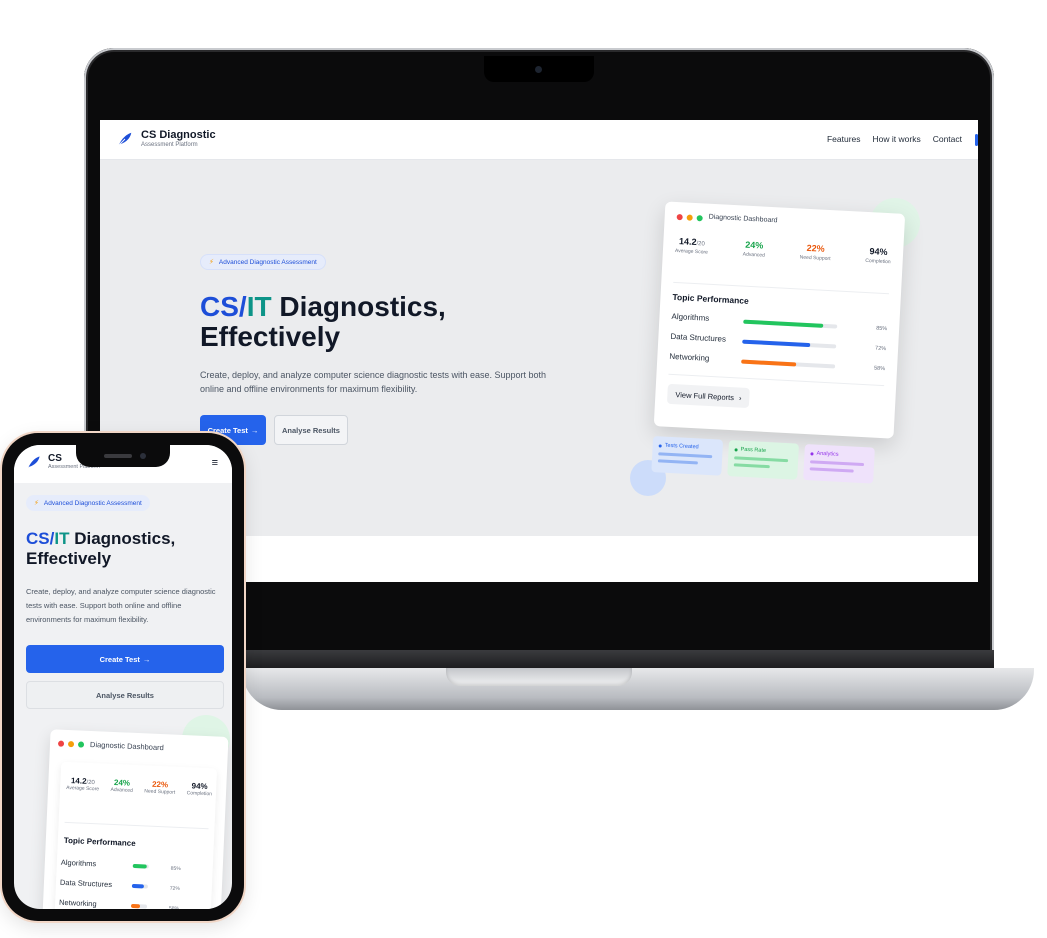  Describe the element at coordinates (259, 306) in the screenshot. I see `hero-title-it: IT` at that location.